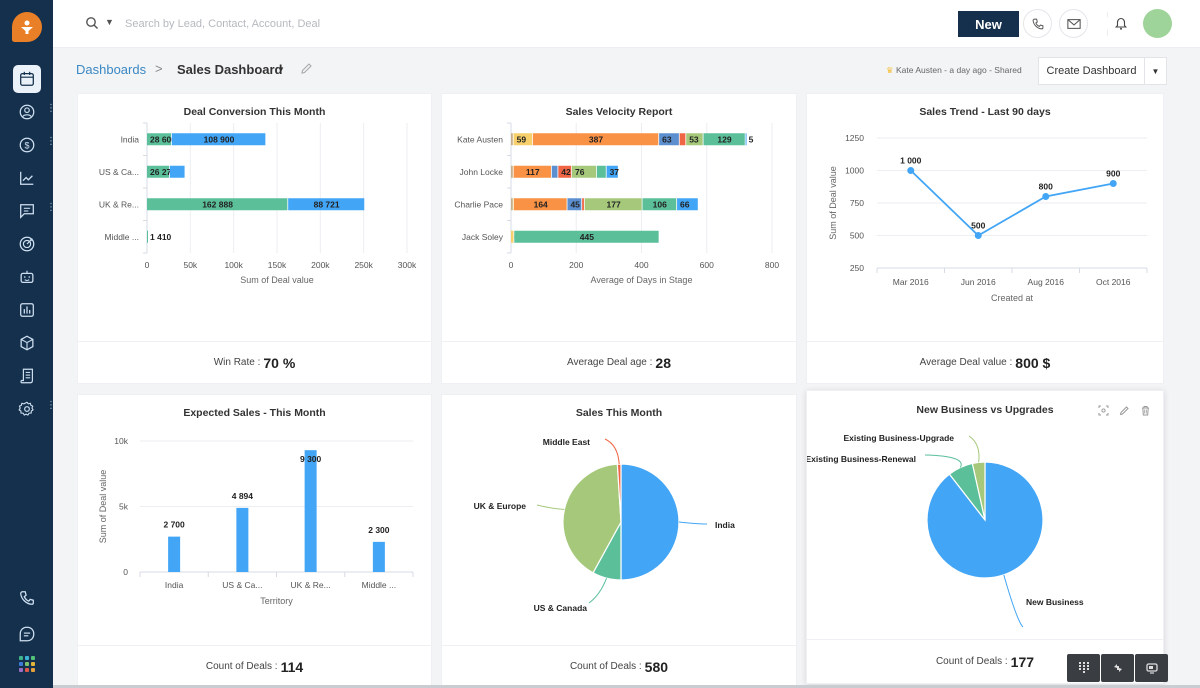 This screenshot has width=1200, height=688. Describe the element at coordinates (954, 70) in the screenshot. I see `shared-info: ♛ Kate Austen - a day ago - Shared` at that location.